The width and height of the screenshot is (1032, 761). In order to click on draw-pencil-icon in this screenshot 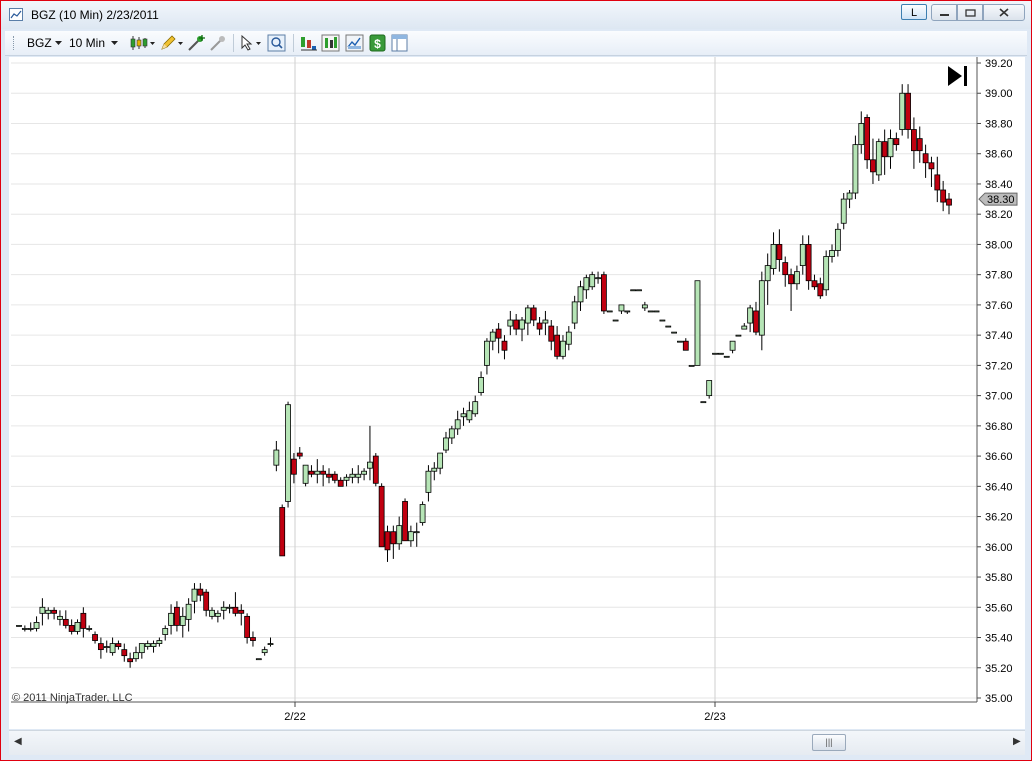, I will do `click(172, 43)`.